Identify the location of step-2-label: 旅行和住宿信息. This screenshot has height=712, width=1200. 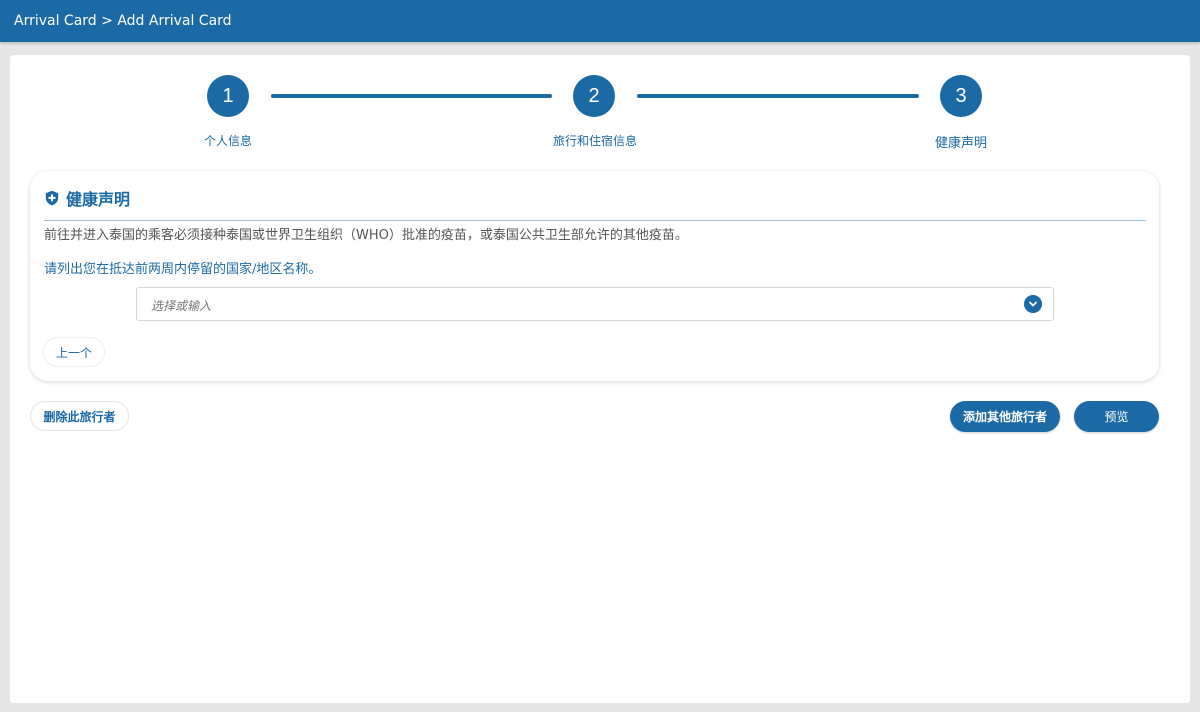
(594, 141).